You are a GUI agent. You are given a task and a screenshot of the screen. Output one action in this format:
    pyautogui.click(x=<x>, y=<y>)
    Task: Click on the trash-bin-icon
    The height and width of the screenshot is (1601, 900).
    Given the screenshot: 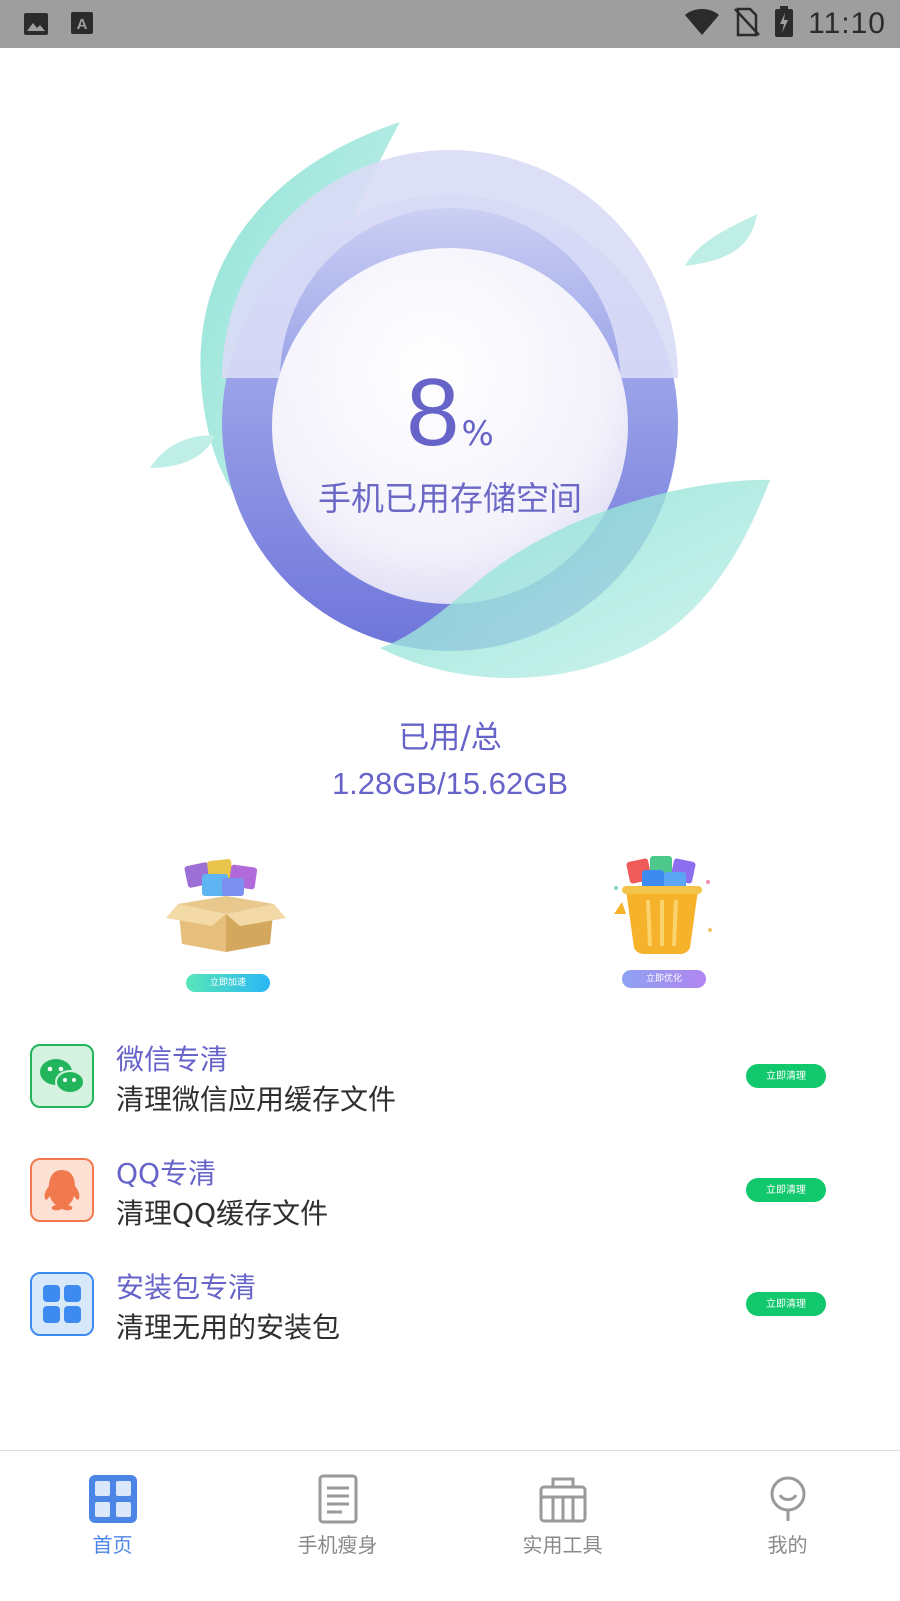 What is the action you would take?
    pyautogui.click(x=663, y=905)
    